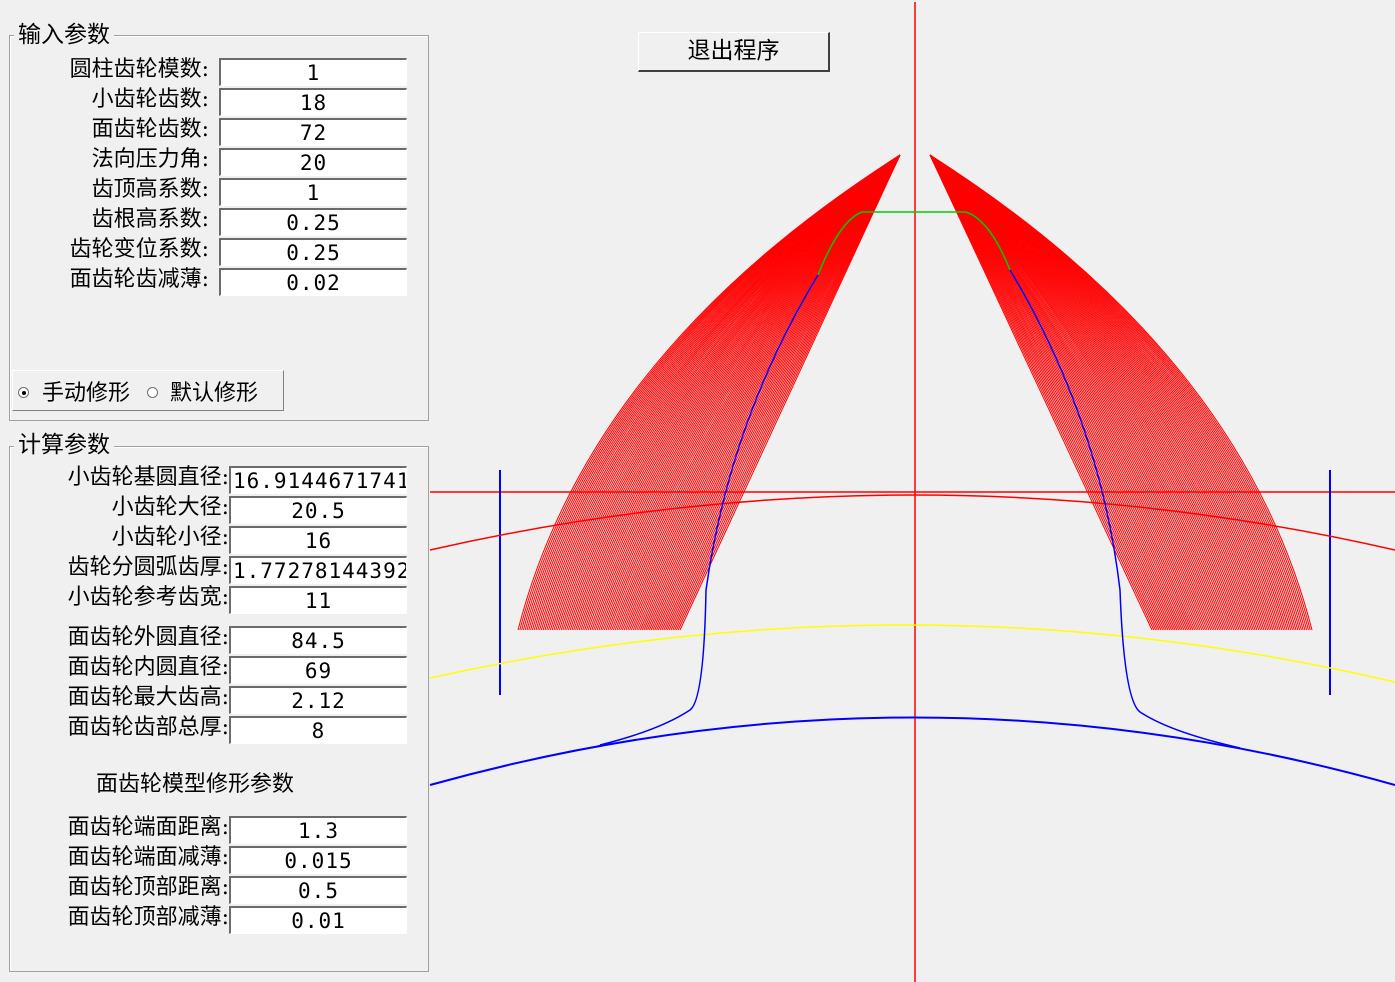  Describe the element at coordinates (150, 99) in the screenshot. I see `input-param-label-1: 小齿轮齿数:` at that location.